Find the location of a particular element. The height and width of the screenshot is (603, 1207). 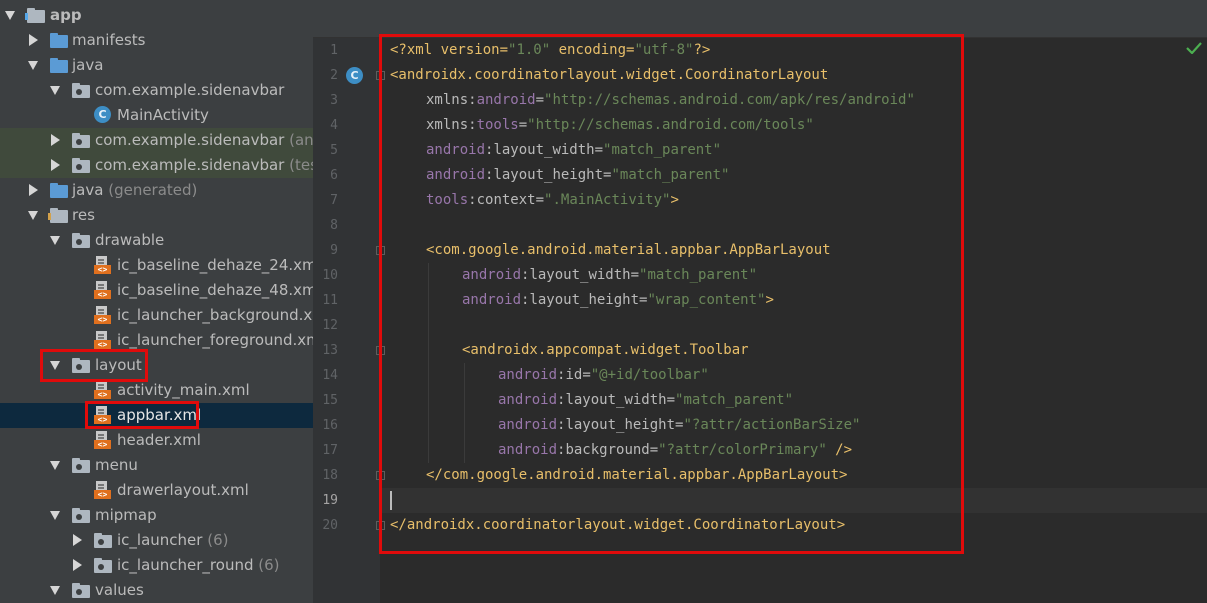

tree-item-file: <> ic_baseline_dehaze_48.xml is located at coordinates (156, 290).